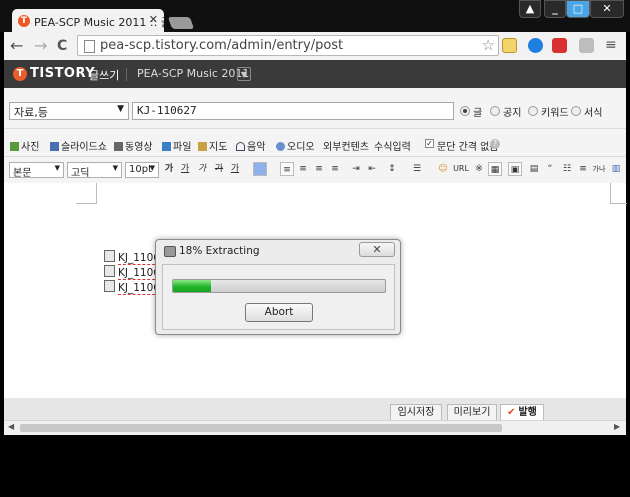 The height and width of the screenshot is (497, 630). What do you see at coordinates (218, 147) in the screenshot?
I see `insert-map-label: 지도` at bounding box center [218, 147].